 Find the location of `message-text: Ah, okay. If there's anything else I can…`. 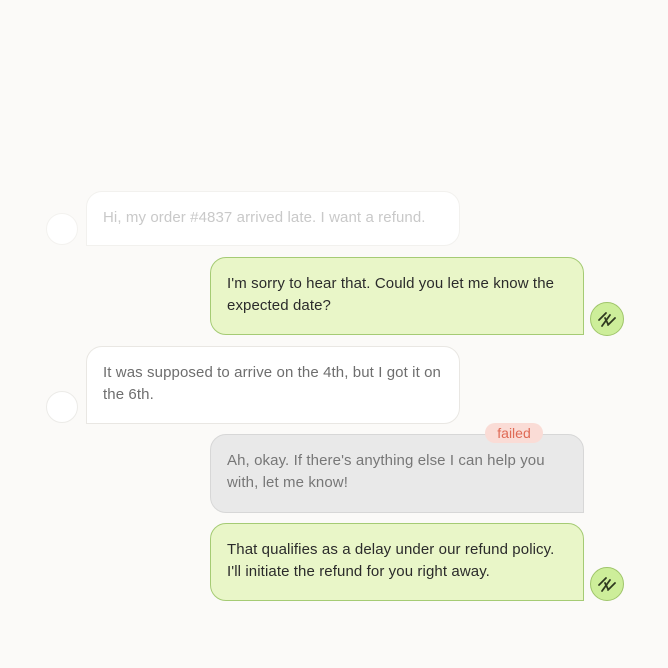

message-text: Ah, okay. If there's anything else I can… is located at coordinates (386, 471).